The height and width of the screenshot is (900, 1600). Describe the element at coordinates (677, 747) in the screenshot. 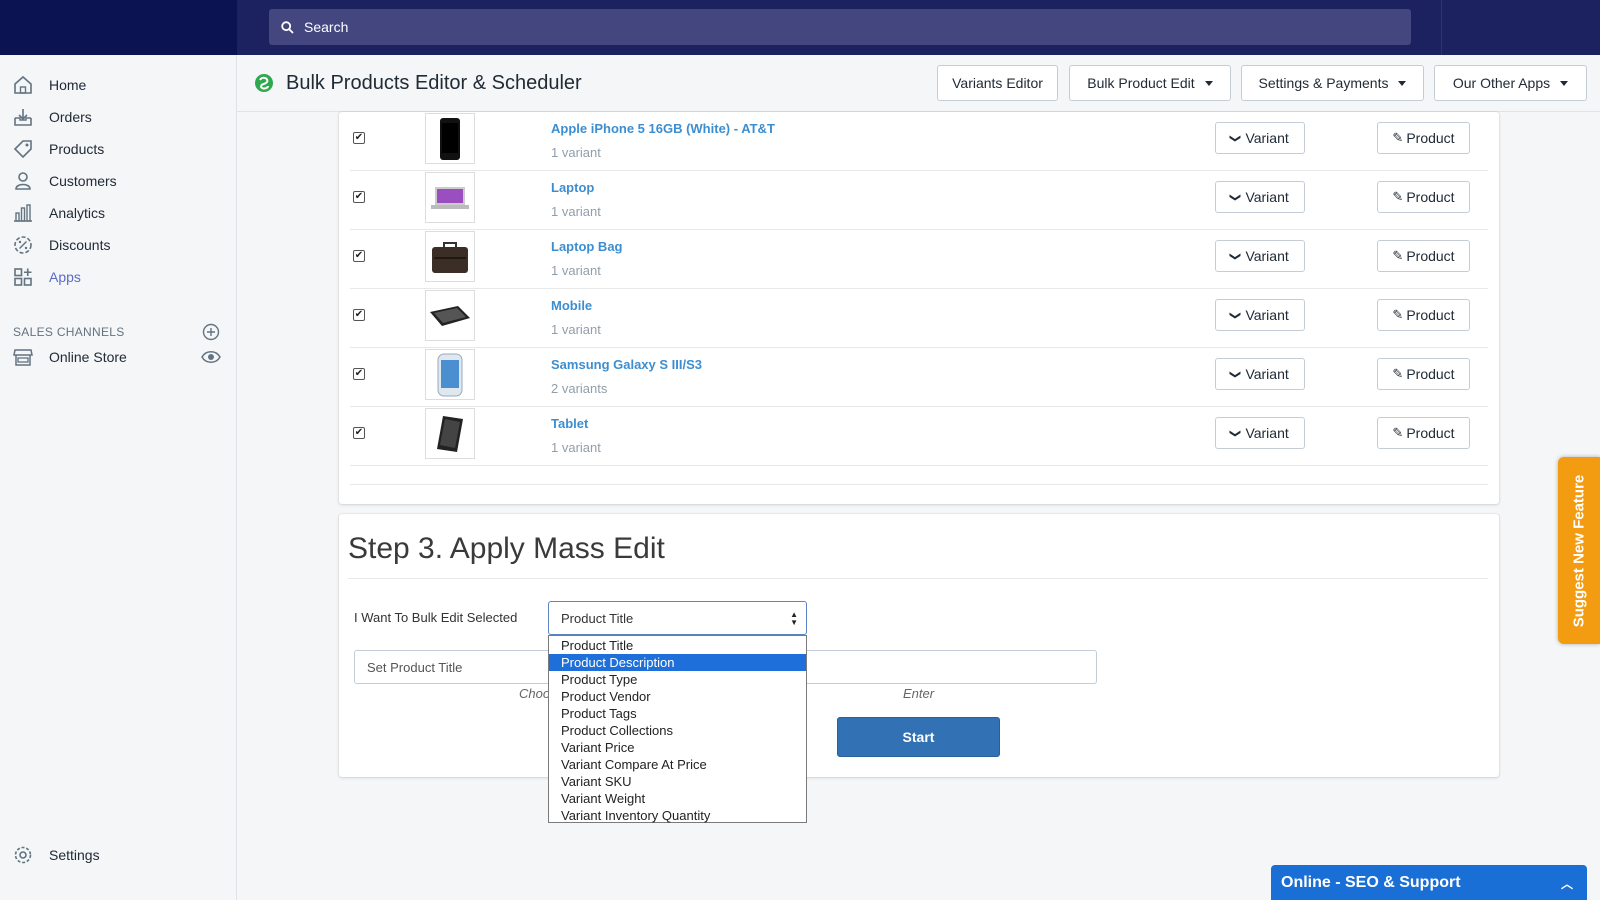

I see `dropdown-option: Variant Price` at that location.